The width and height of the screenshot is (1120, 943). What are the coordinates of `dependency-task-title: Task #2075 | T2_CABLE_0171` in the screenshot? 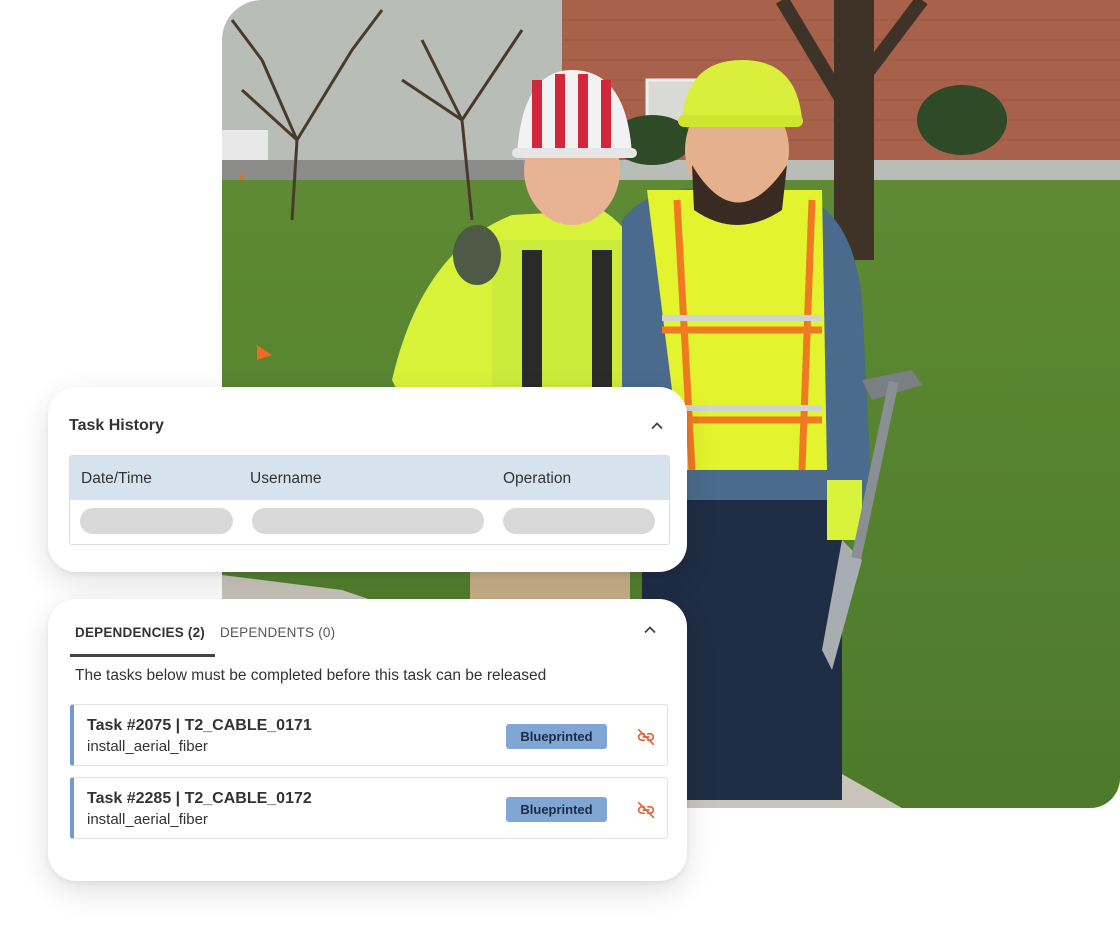 It's located at (199, 725).